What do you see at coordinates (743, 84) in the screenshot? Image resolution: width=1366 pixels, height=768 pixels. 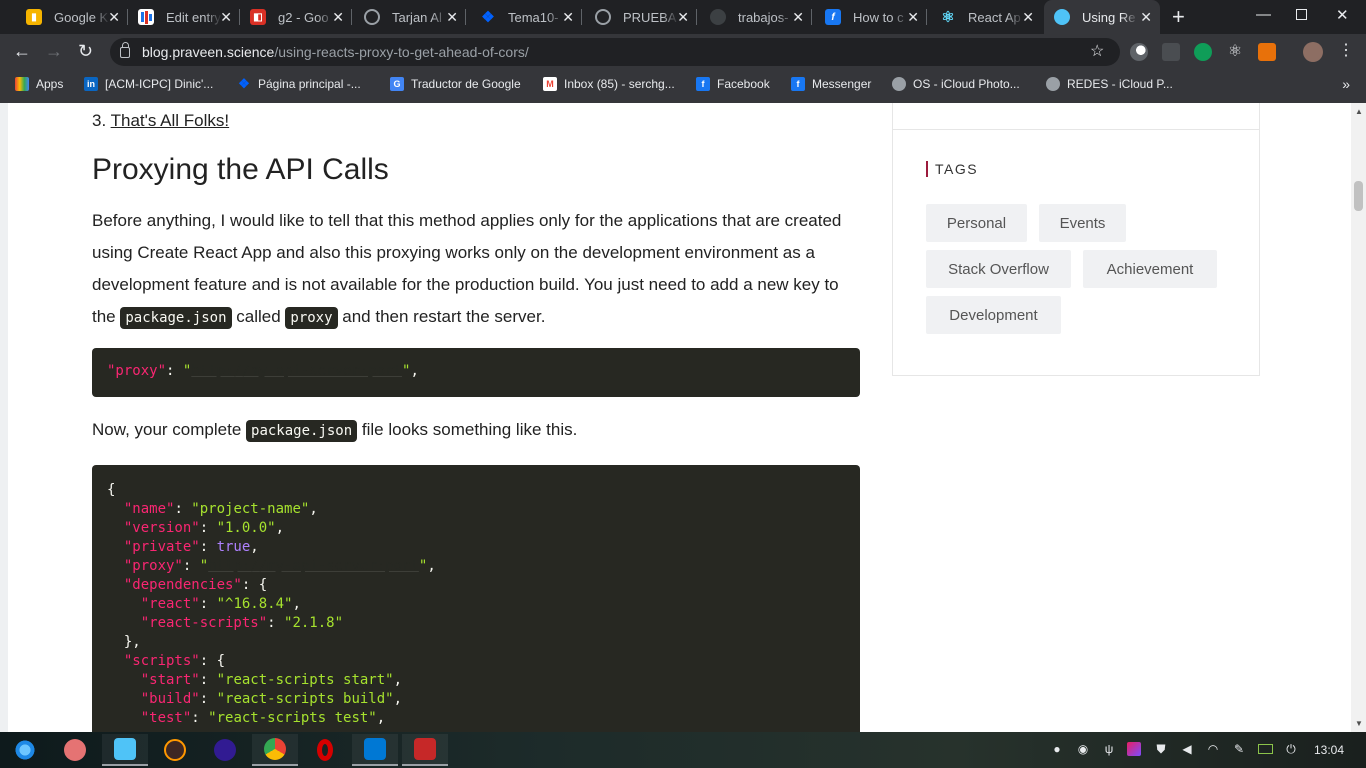 I see `bookmark-label: Facebook` at bounding box center [743, 84].